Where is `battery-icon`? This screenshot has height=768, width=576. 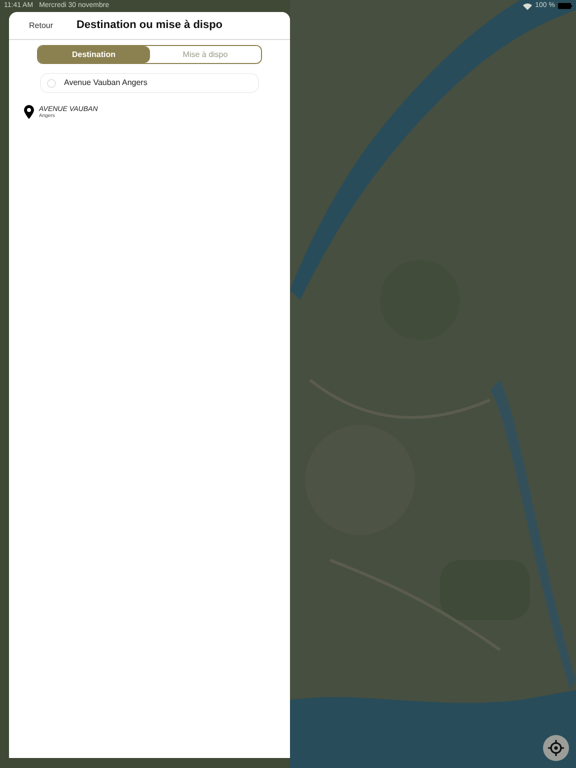
battery-icon is located at coordinates (565, 6).